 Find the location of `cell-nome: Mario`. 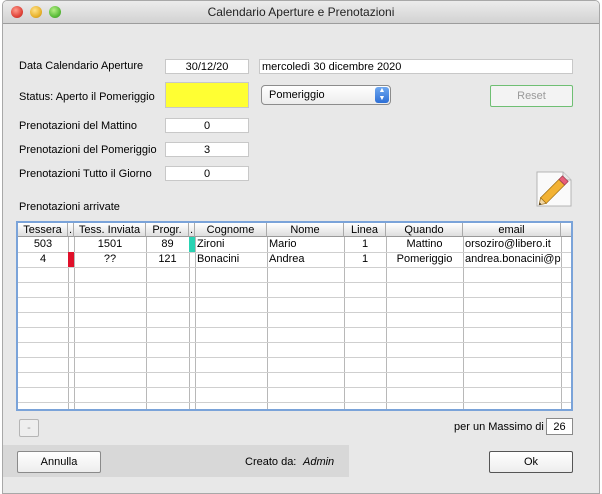

cell-nome: Mario is located at coordinates (283, 244).